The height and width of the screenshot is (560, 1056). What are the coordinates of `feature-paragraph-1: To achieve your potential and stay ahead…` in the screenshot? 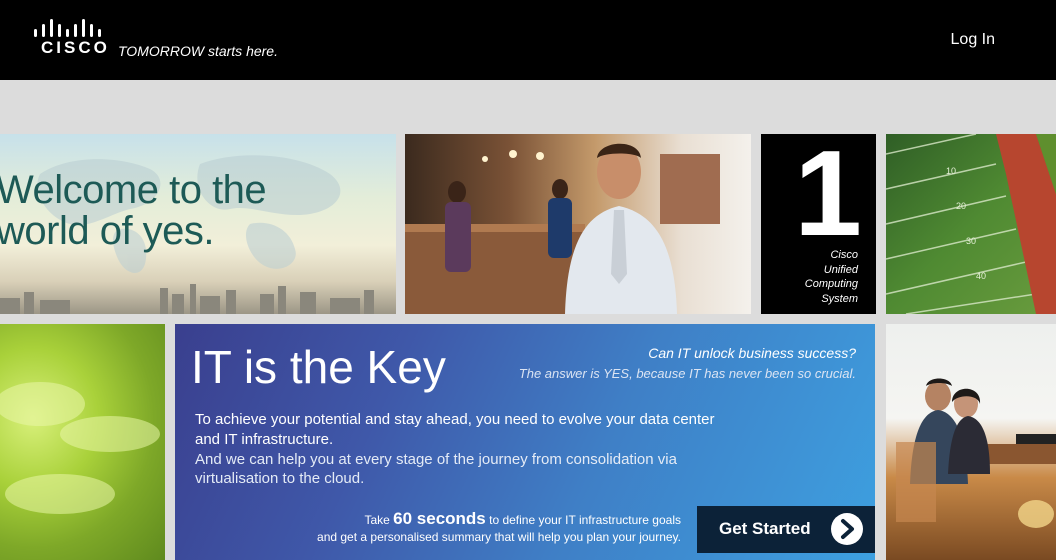 It's located at (455, 429).